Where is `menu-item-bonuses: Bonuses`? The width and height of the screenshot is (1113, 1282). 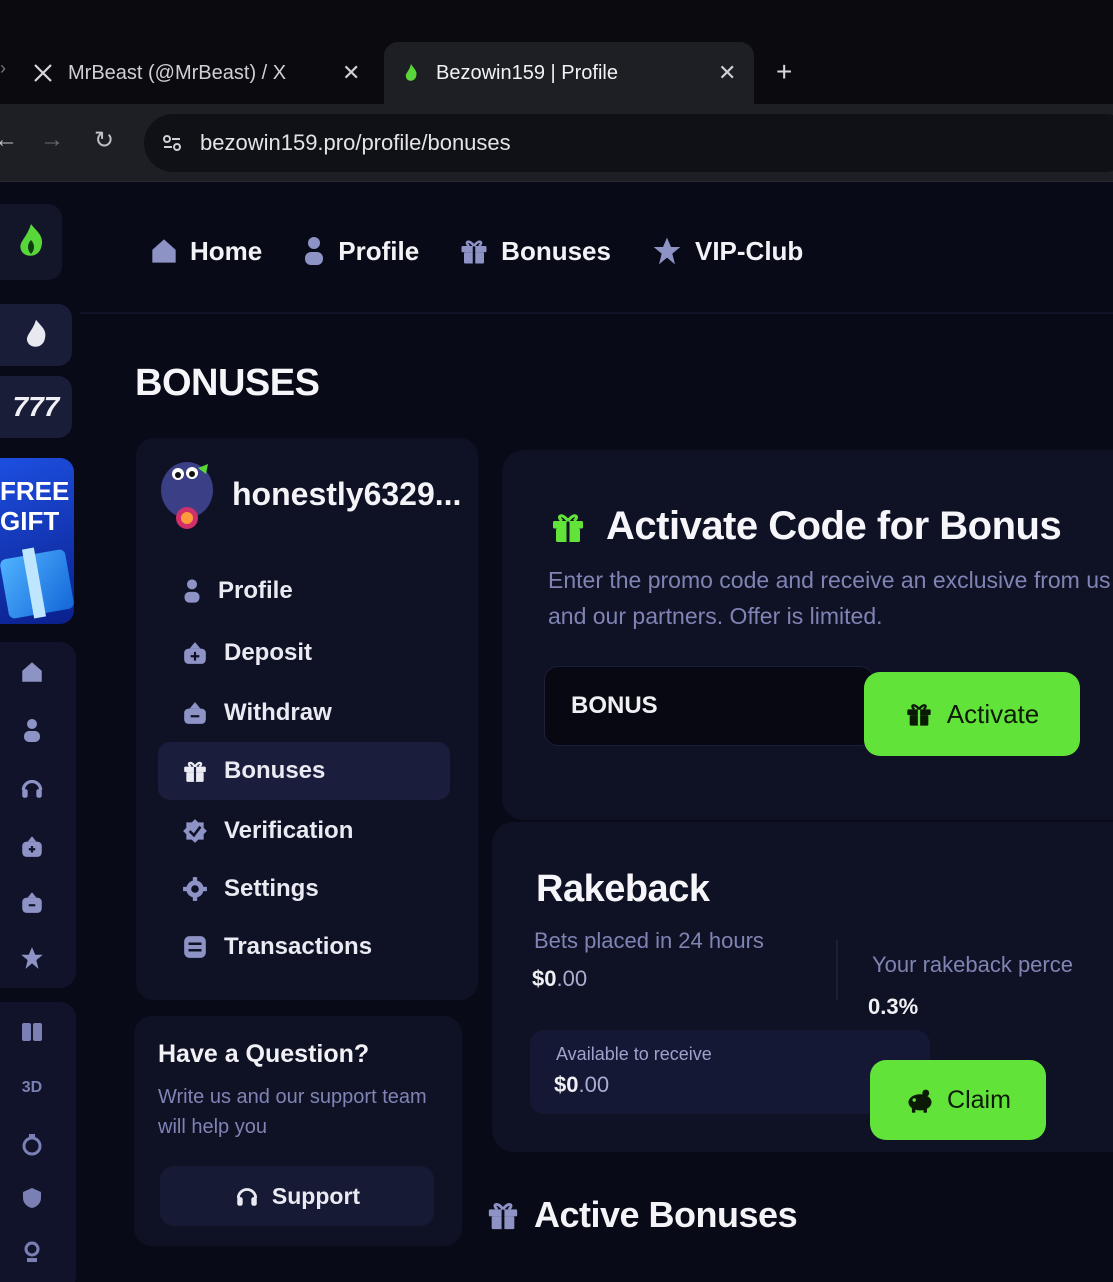 menu-item-bonuses: Bonuses is located at coordinates (304, 771).